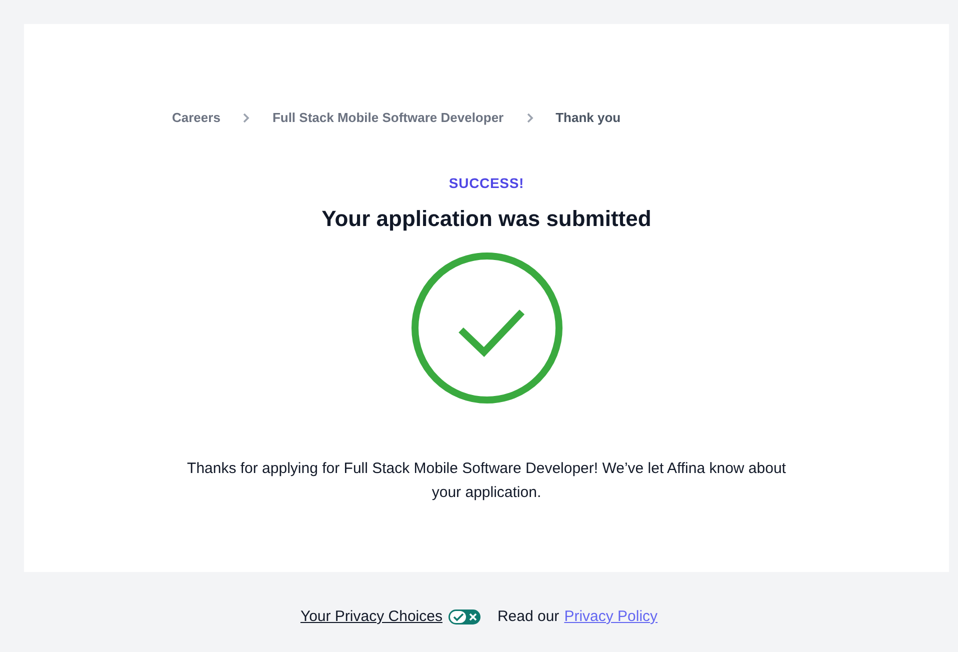 This screenshot has width=958, height=652. I want to click on breadcrumb-link: Thank you, so click(588, 118).